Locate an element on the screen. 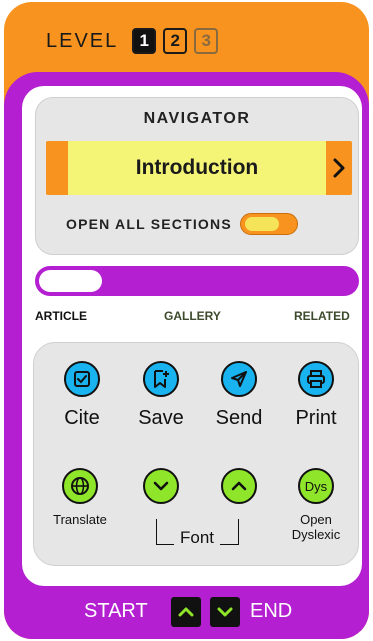  section-selector: Introduction is located at coordinates (199, 168).